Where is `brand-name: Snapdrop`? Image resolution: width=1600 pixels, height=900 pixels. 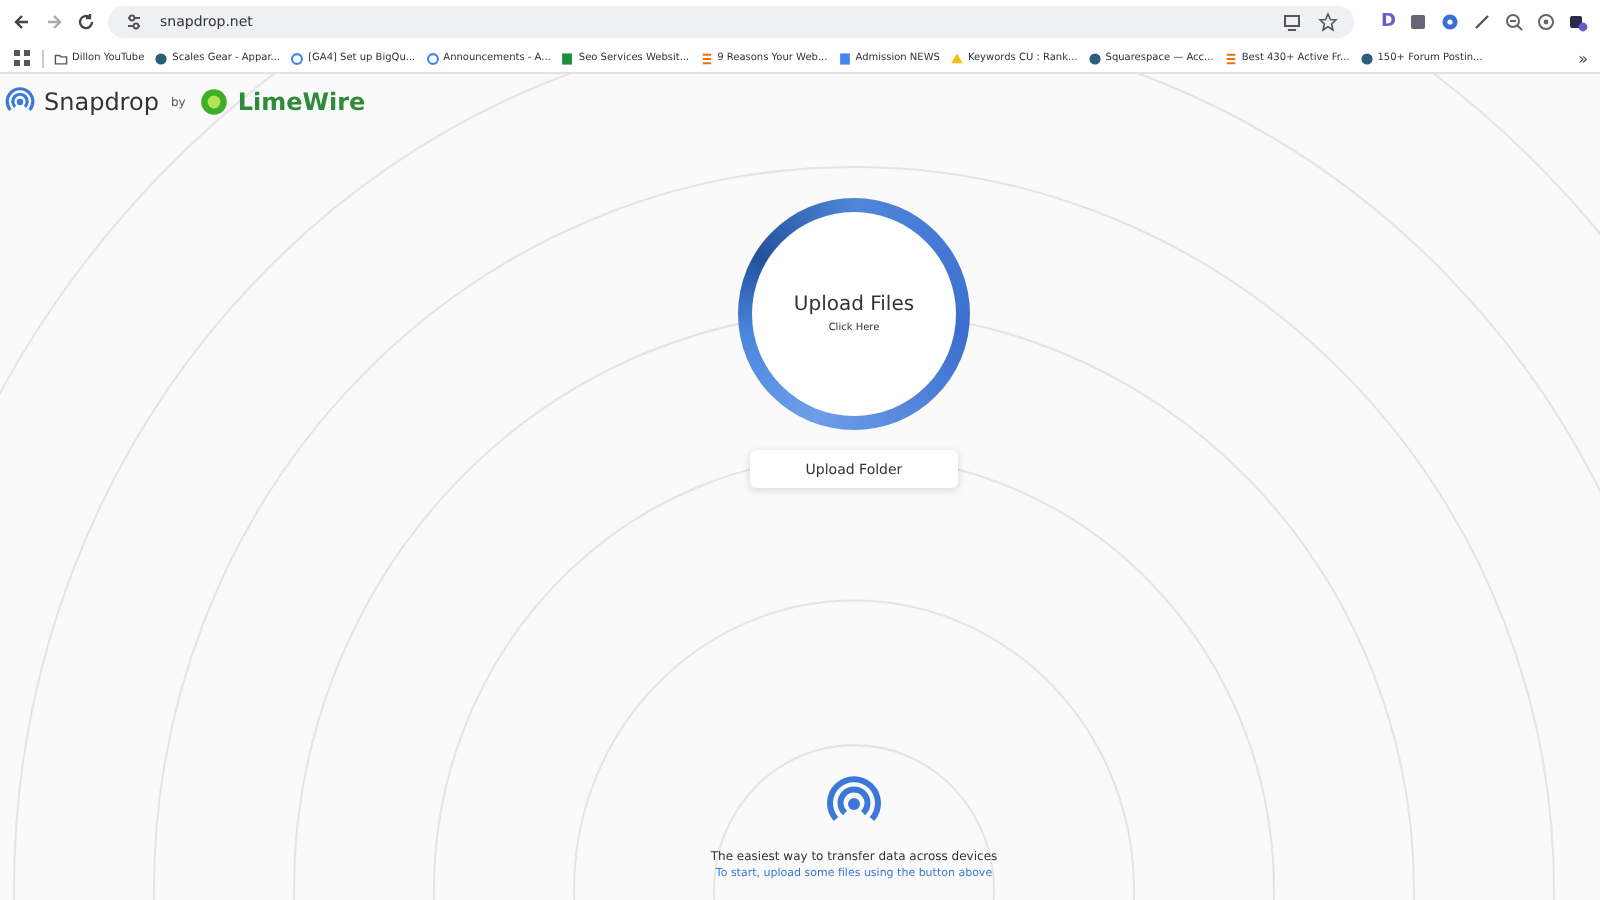 brand-name: Snapdrop is located at coordinates (101, 102).